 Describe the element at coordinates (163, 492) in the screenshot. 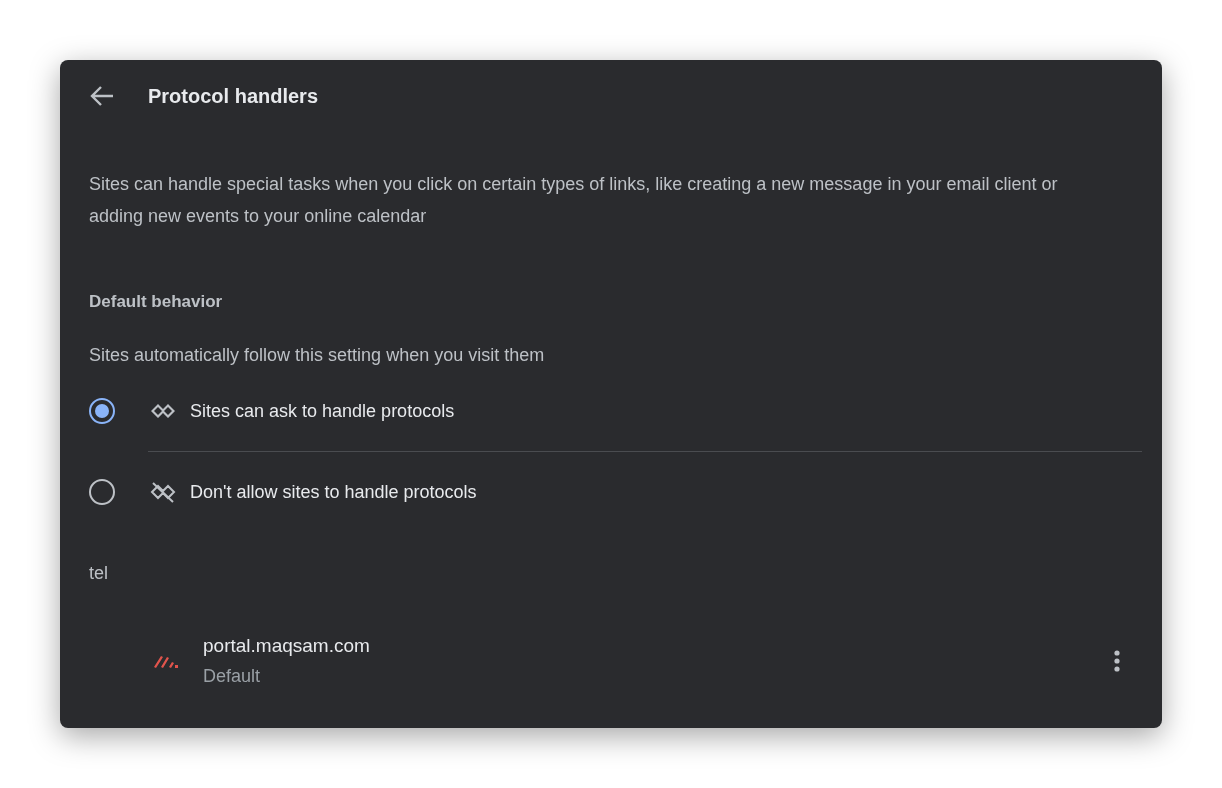

I see `diamond-arrows-off-icon` at that location.